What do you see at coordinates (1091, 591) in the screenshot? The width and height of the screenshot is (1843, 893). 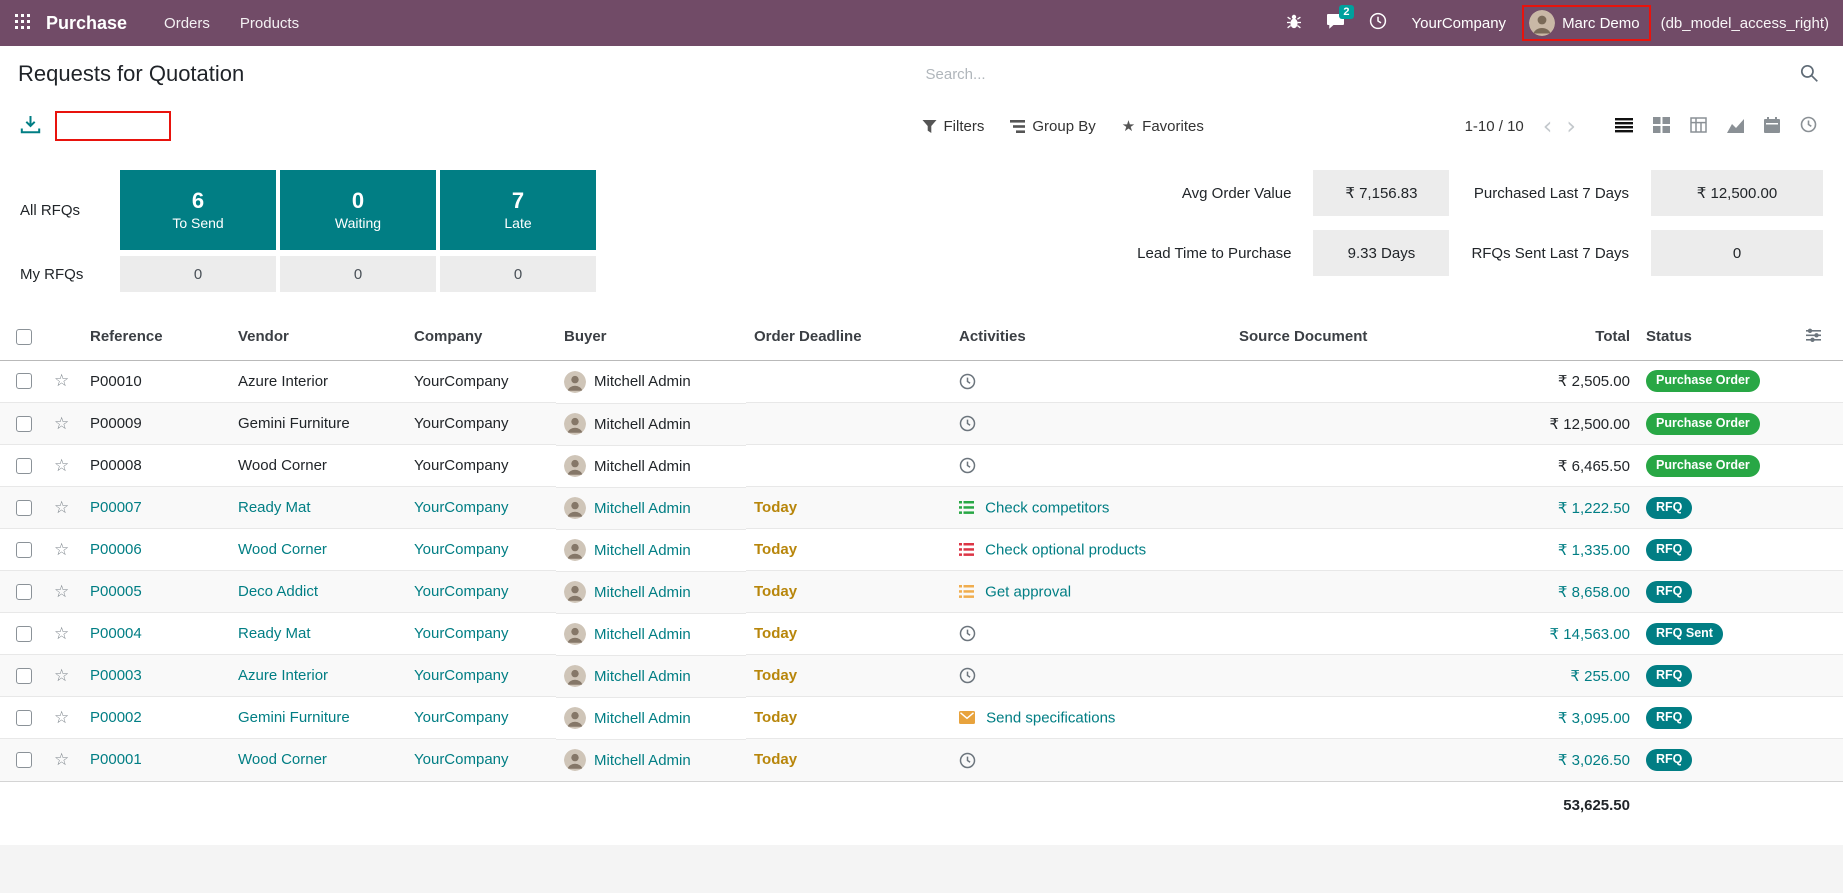 I see `activities-cell: Get approval` at bounding box center [1091, 591].